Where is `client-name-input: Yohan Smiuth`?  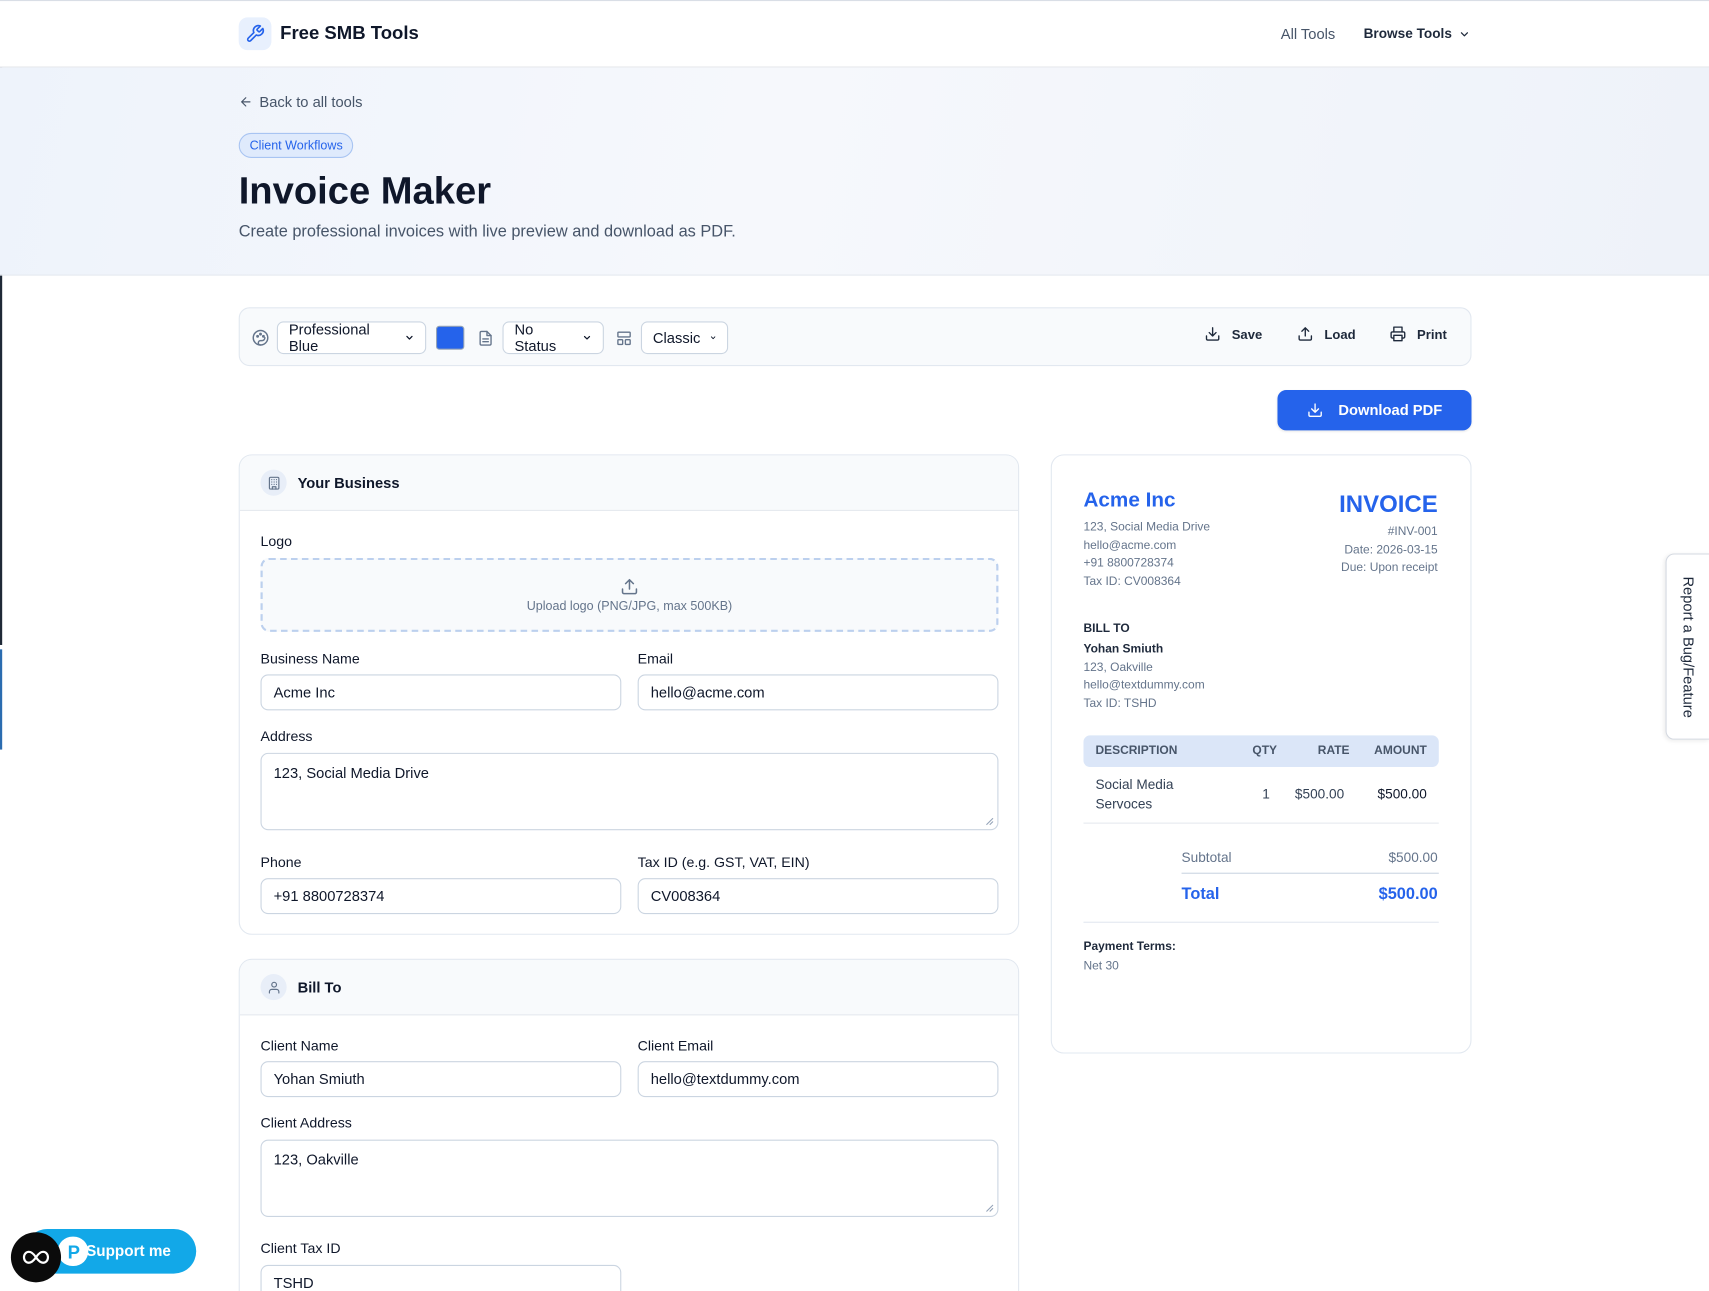
client-name-input: Yohan Smiuth is located at coordinates (441, 1079).